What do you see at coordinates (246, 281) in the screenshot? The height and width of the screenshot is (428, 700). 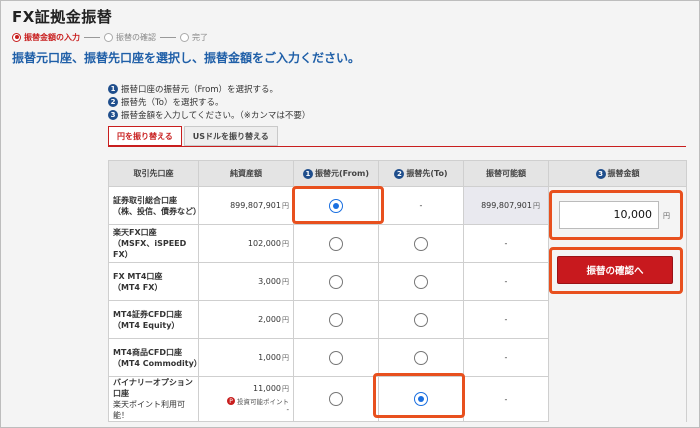 I see `balance-cell: 3,000円` at bounding box center [246, 281].